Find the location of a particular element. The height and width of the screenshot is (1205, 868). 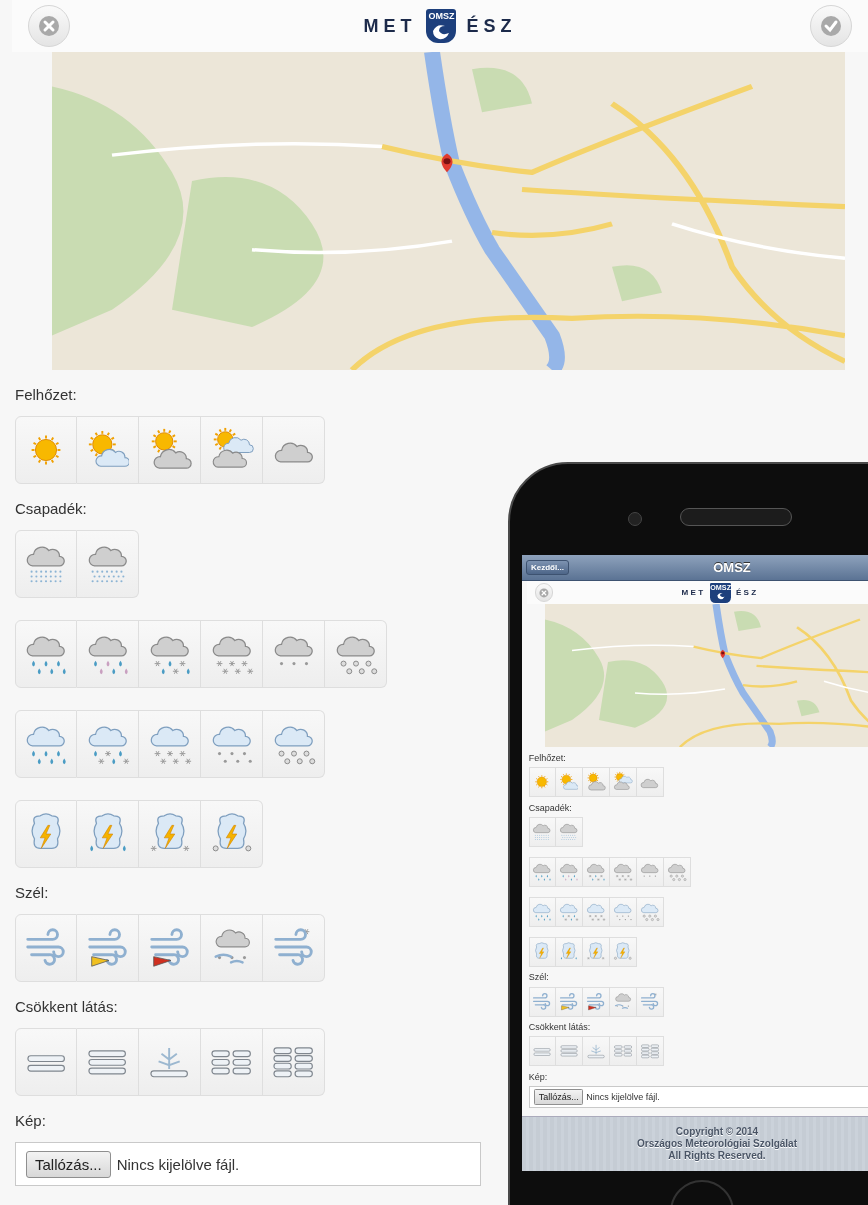

check-icon is located at coordinates (831, 26).